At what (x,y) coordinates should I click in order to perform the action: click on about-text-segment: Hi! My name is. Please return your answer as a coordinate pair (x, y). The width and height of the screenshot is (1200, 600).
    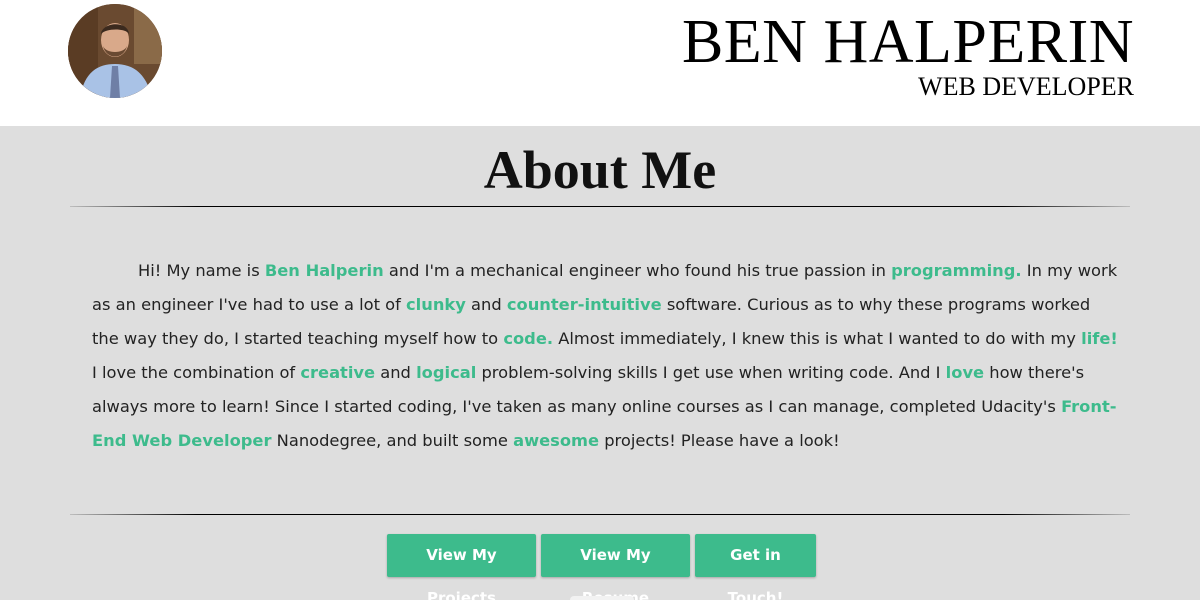
    Looking at the image, I should click on (201, 270).